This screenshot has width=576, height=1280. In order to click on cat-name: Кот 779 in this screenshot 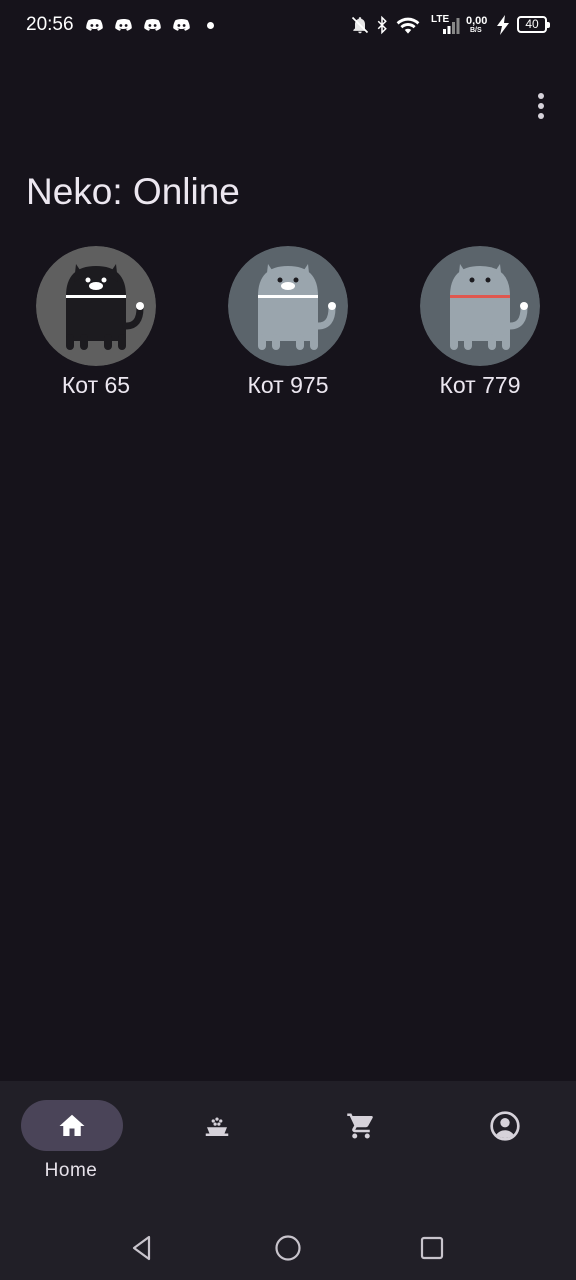, I will do `click(480, 385)`.